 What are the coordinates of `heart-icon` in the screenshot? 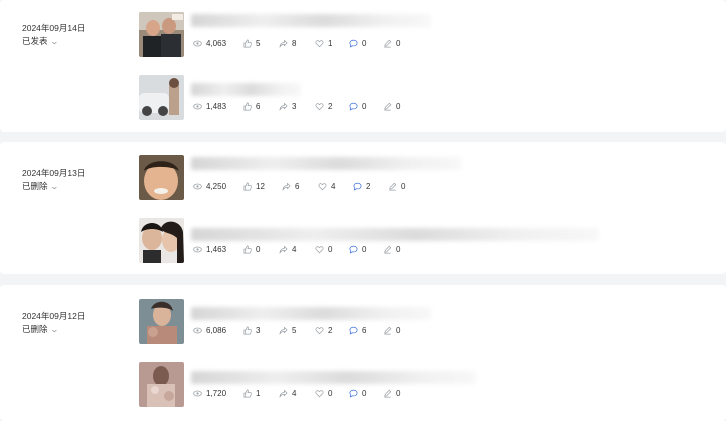 It's located at (319, 331).